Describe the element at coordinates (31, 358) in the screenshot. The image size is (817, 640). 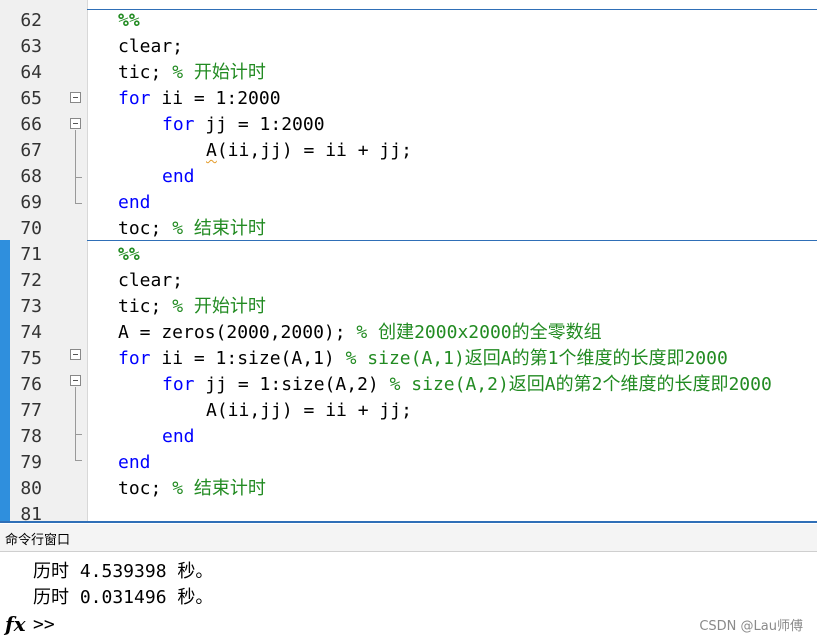
I see `line-number: 75` at that location.